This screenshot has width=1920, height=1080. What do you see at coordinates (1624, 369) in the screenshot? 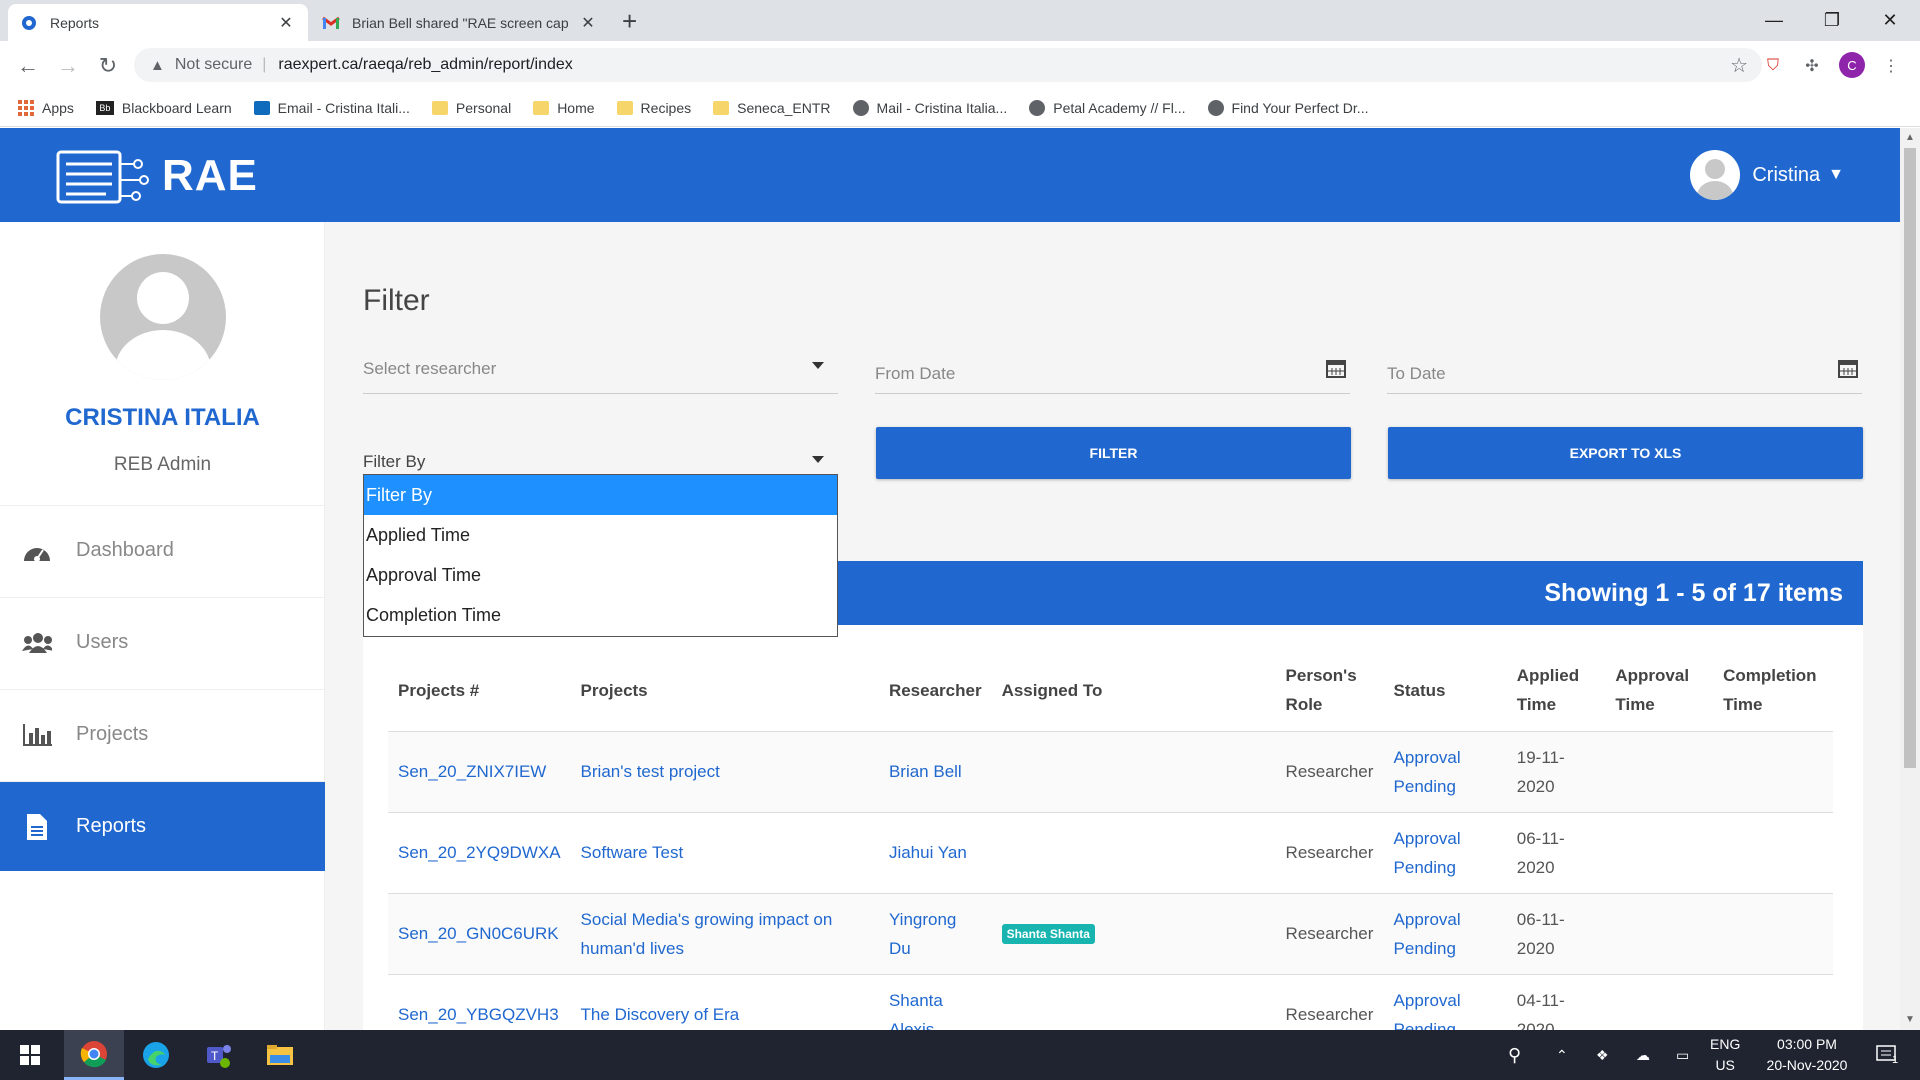
I see `to-date-field: To Date` at bounding box center [1624, 369].